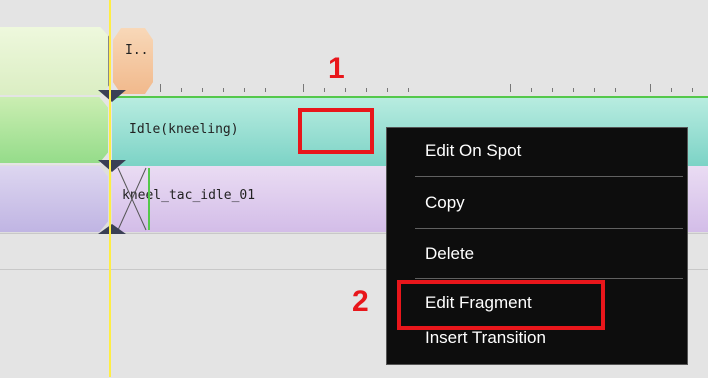 This screenshot has height=378, width=708. What do you see at coordinates (133, 61) in the screenshot?
I see `clip-top-transition: I..` at bounding box center [133, 61].